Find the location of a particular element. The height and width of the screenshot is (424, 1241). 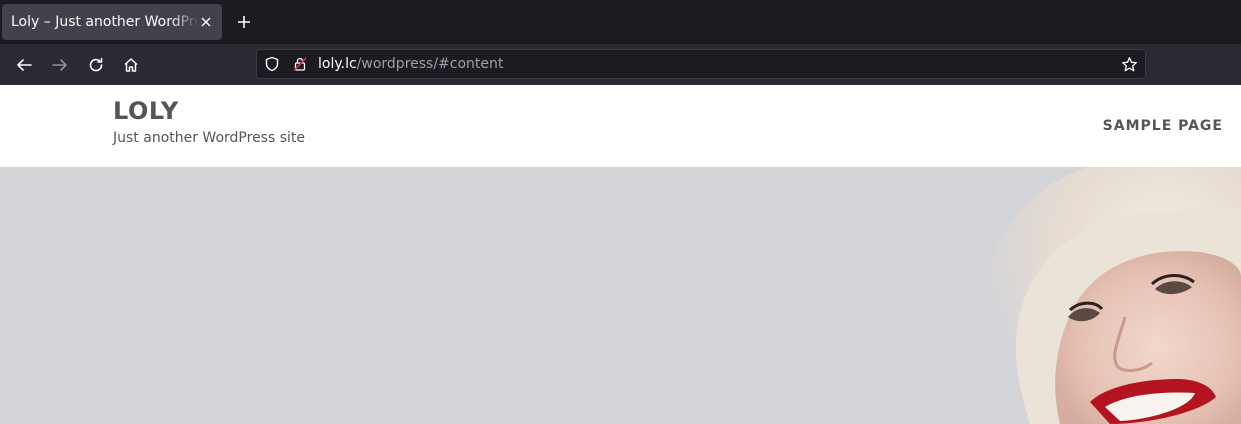

tab-title: Loly – Just another WordPress site is located at coordinates (105, 22).